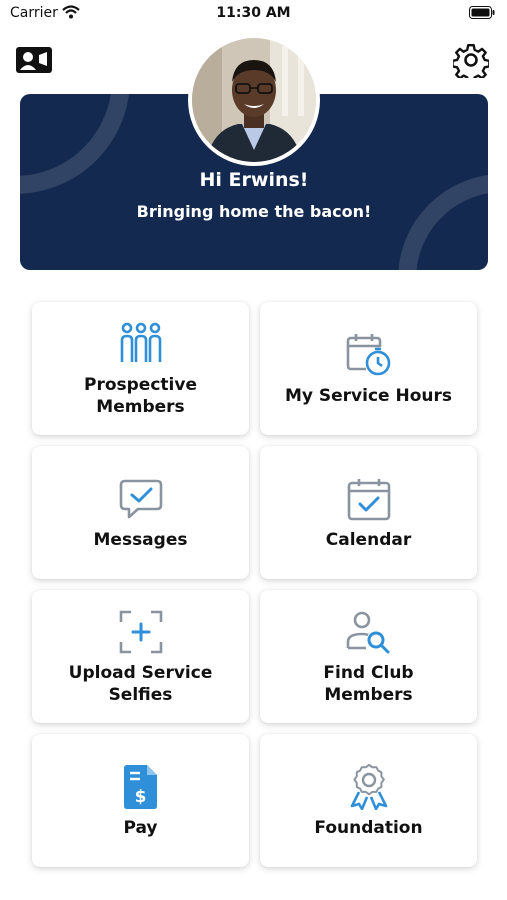  I want to click on greeting-text: Hi Erwins!, so click(254, 180).